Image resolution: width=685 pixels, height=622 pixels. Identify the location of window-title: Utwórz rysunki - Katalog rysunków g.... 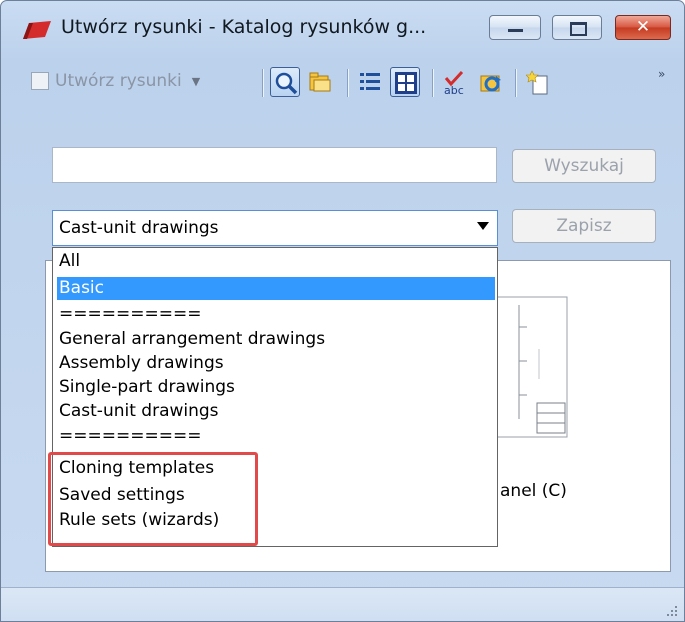
(244, 27).